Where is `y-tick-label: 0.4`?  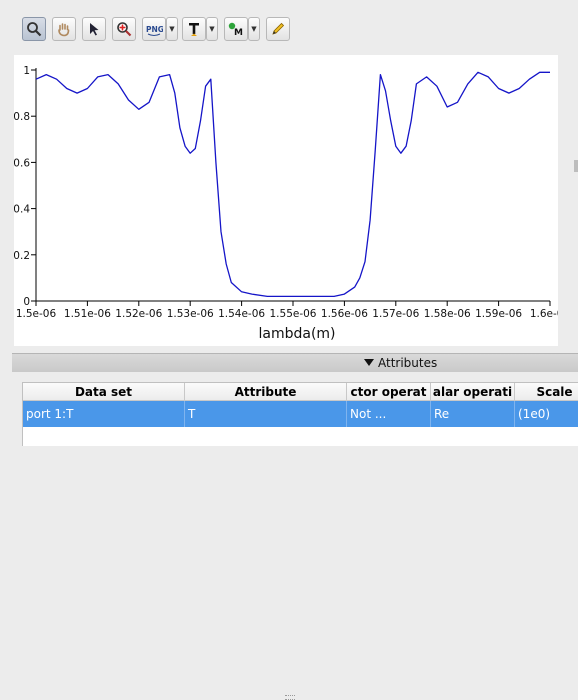
y-tick-label: 0.4 is located at coordinates (22, 210).